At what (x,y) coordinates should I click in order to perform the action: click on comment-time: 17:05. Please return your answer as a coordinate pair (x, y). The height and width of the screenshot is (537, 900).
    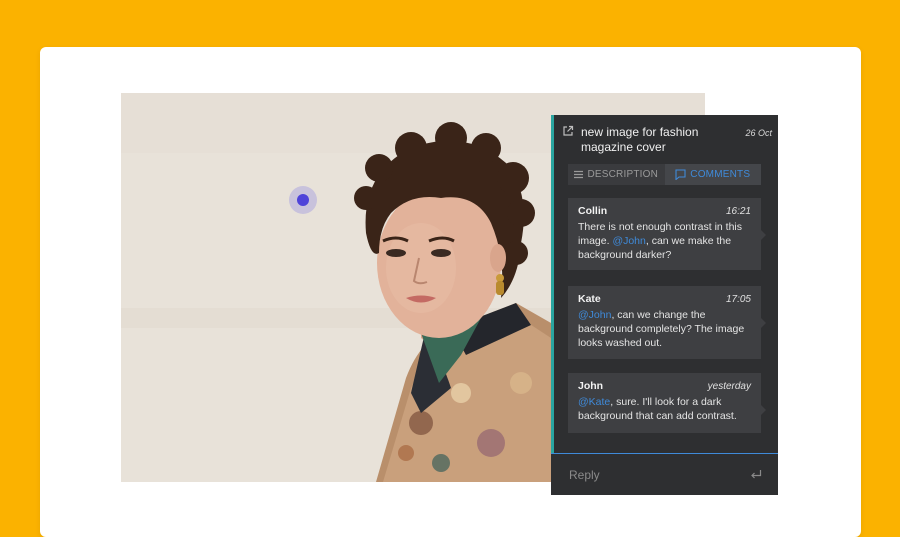
    Looking at the image, I should click on (738, 299).